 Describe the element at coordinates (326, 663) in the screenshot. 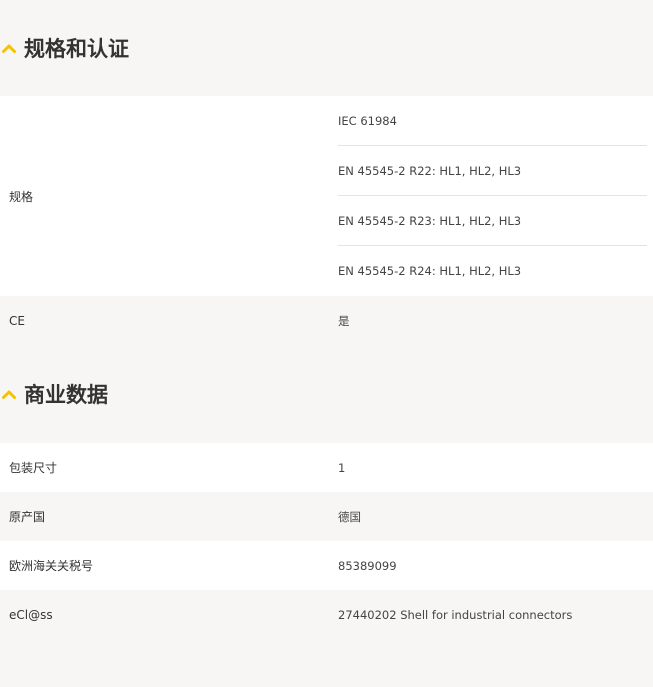

I see `bottom-spacer` at that location.